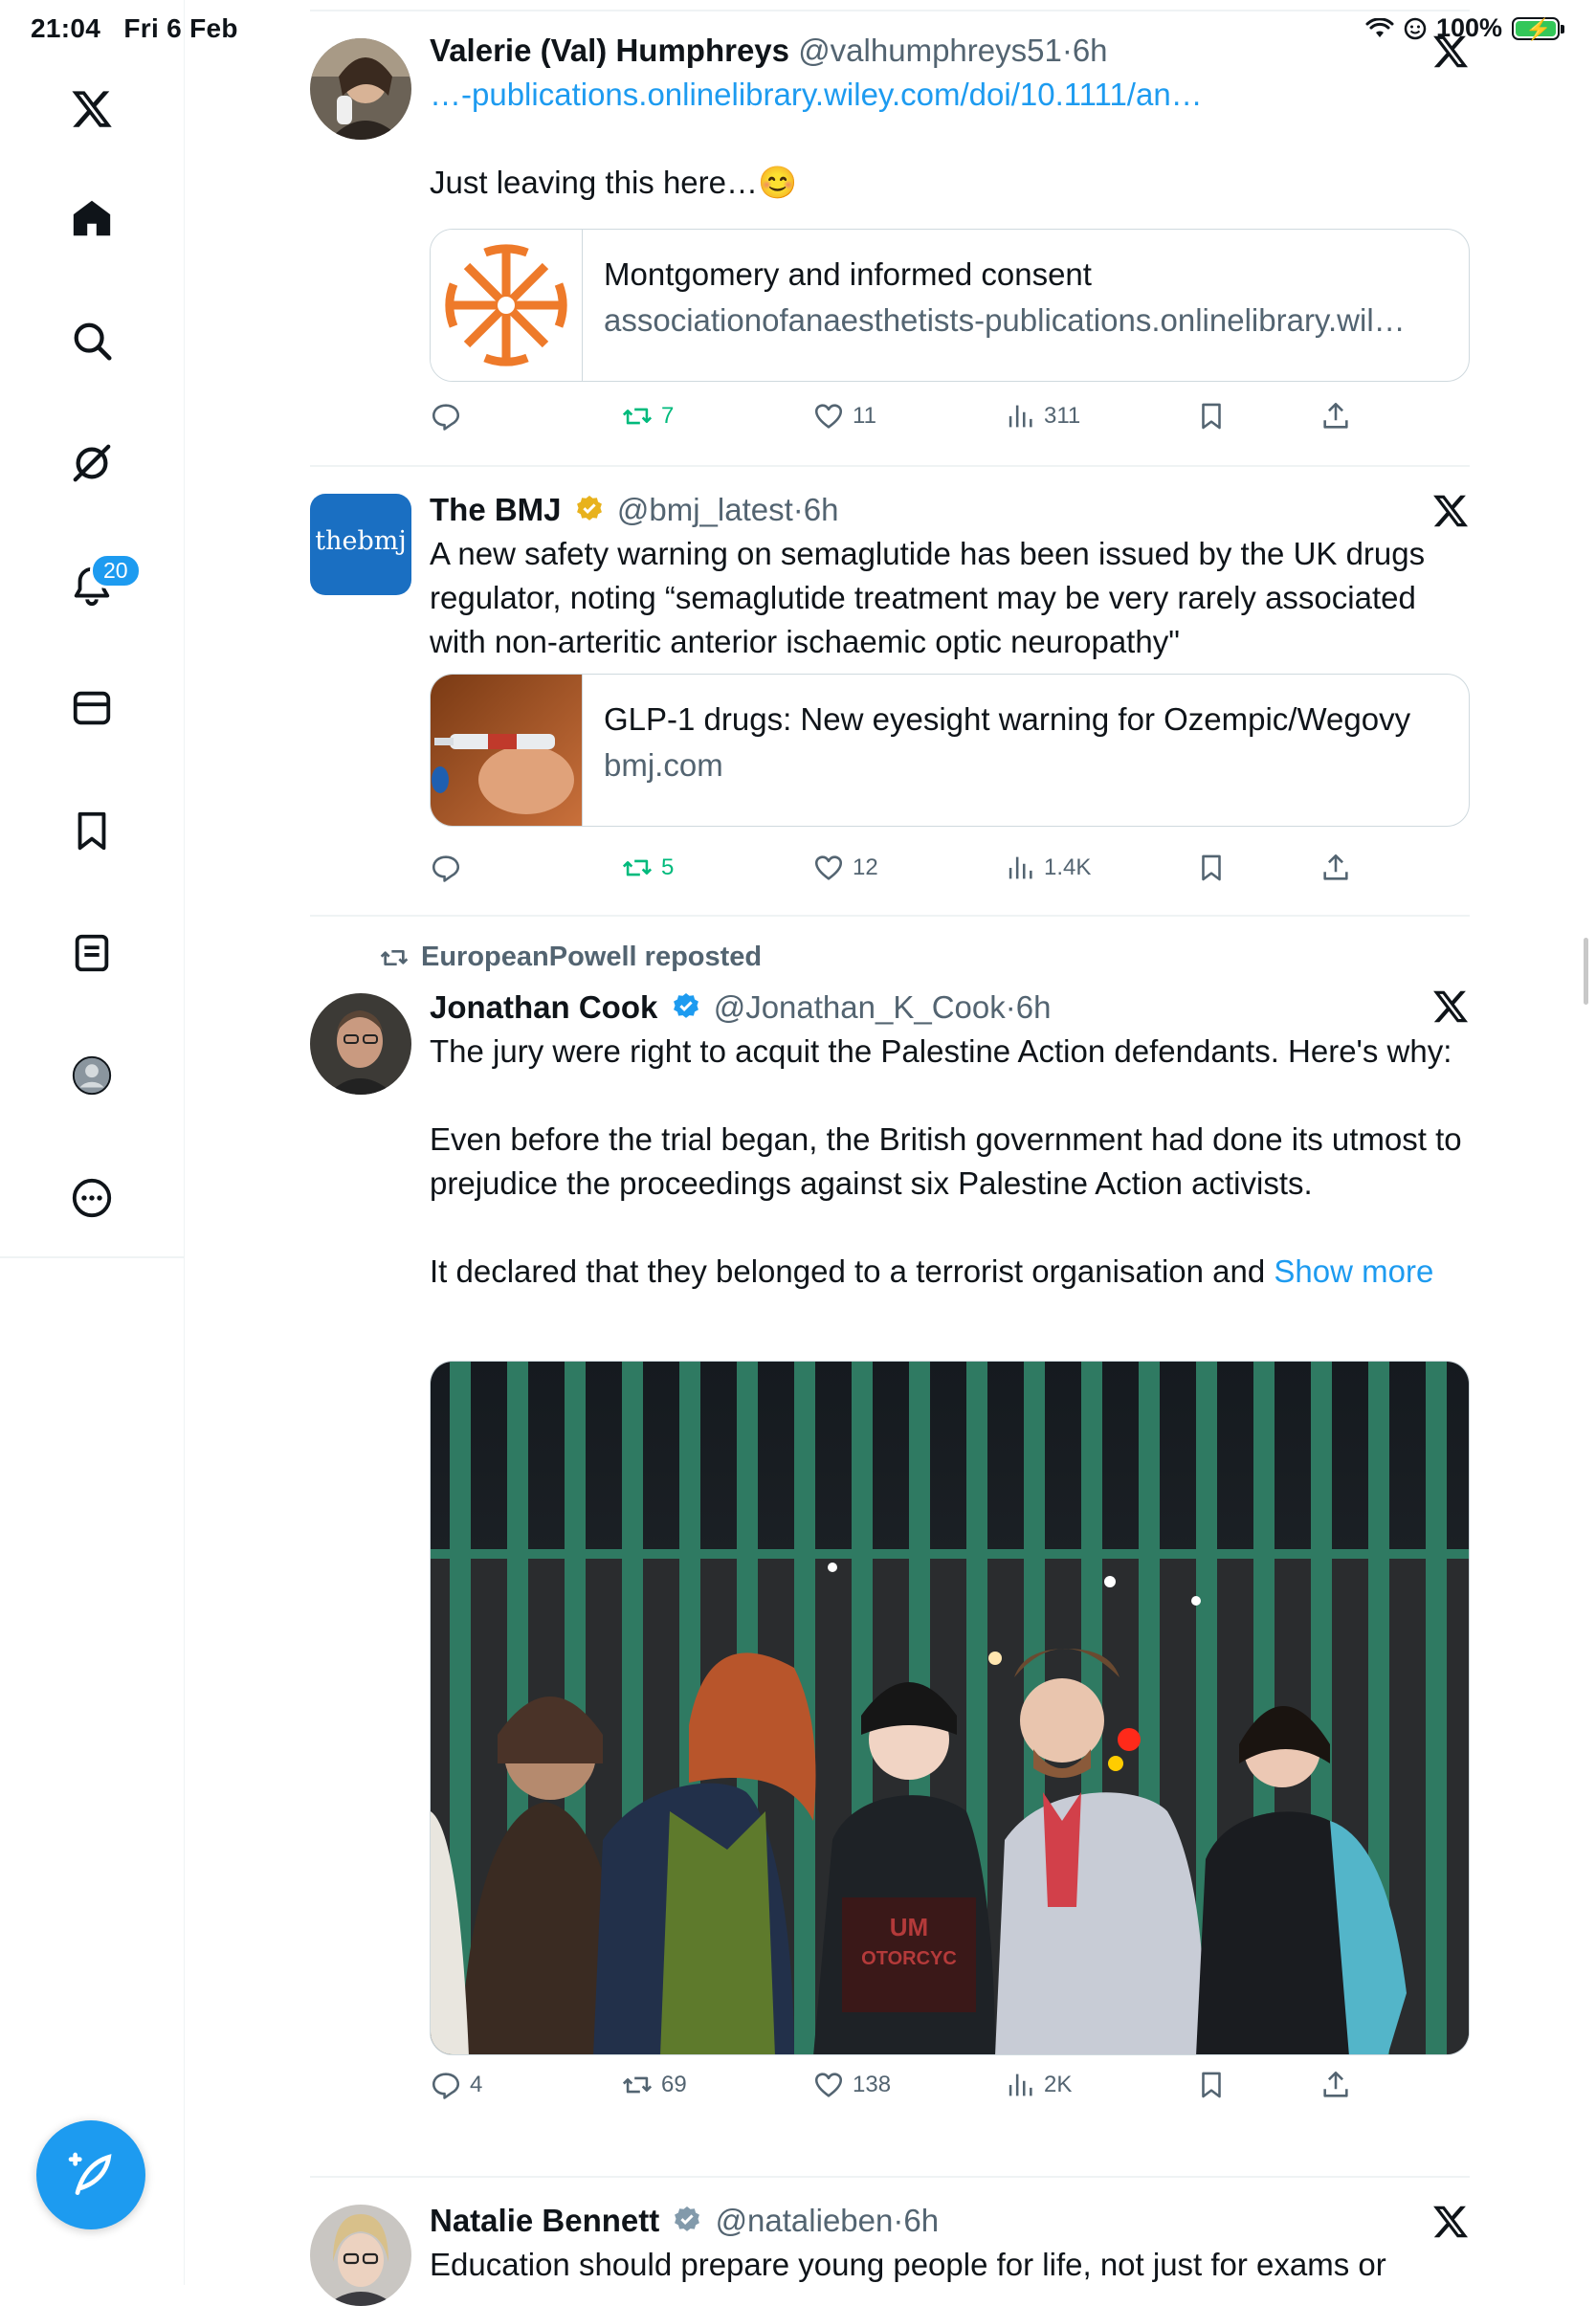 The width and height of the screenshot is (1596, 2306). Describe the element at coordinates (654, 2085) in the screenshot. I see `repost-button: 69` at that location.